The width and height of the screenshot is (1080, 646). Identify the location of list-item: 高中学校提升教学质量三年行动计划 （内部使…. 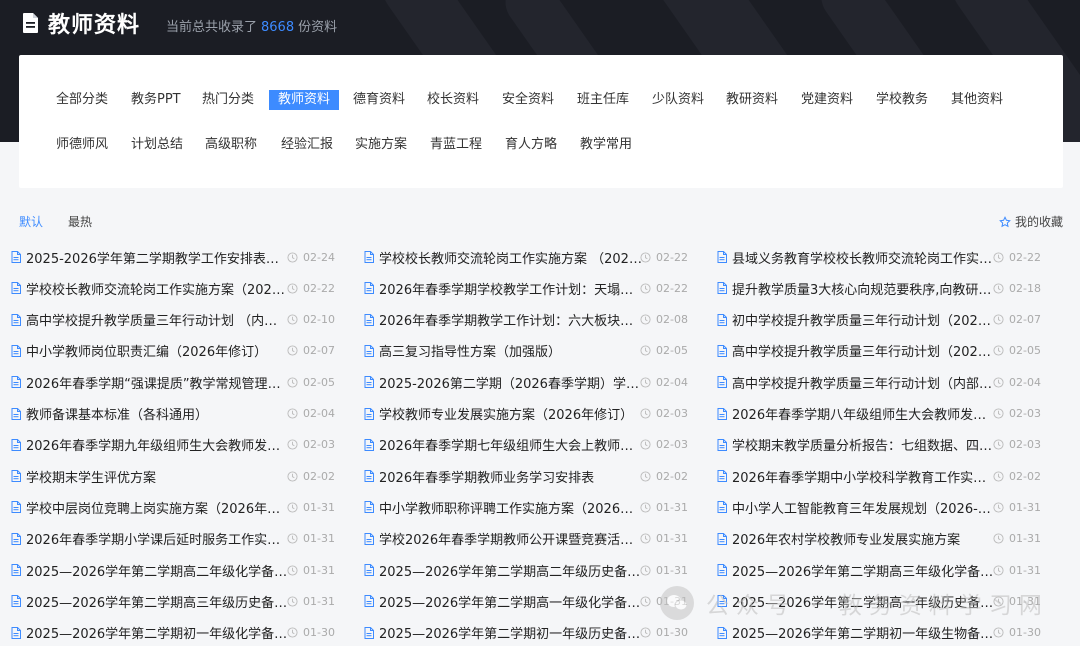
(150, 320).